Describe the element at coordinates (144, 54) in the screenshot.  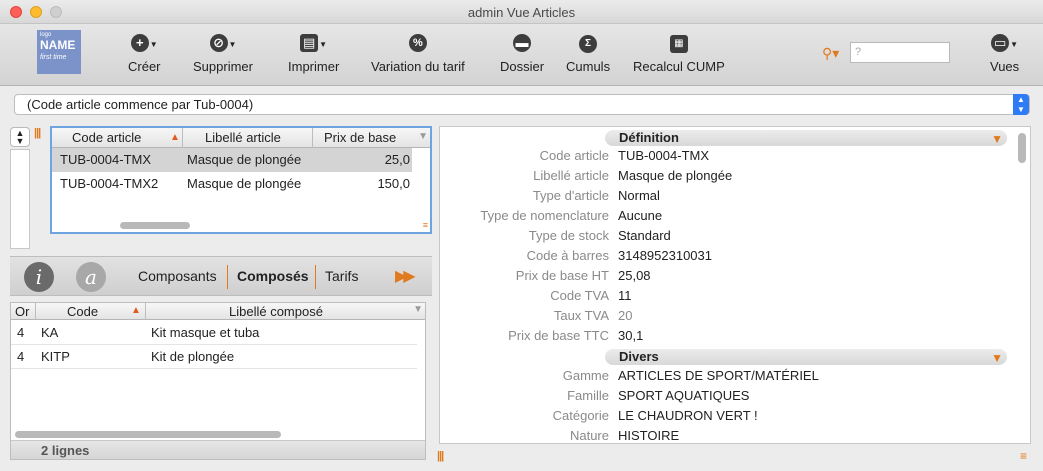
I see `create-button: + ▼ Créer` at that location.